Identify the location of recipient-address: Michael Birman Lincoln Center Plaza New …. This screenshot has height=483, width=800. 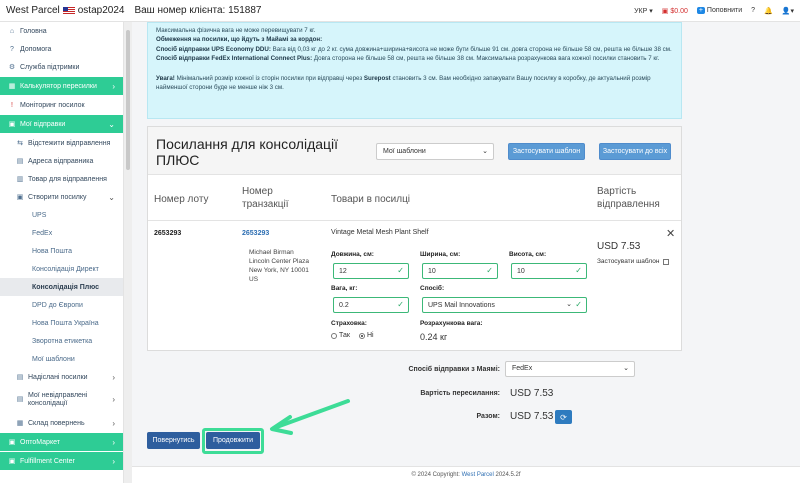
(279, 266).